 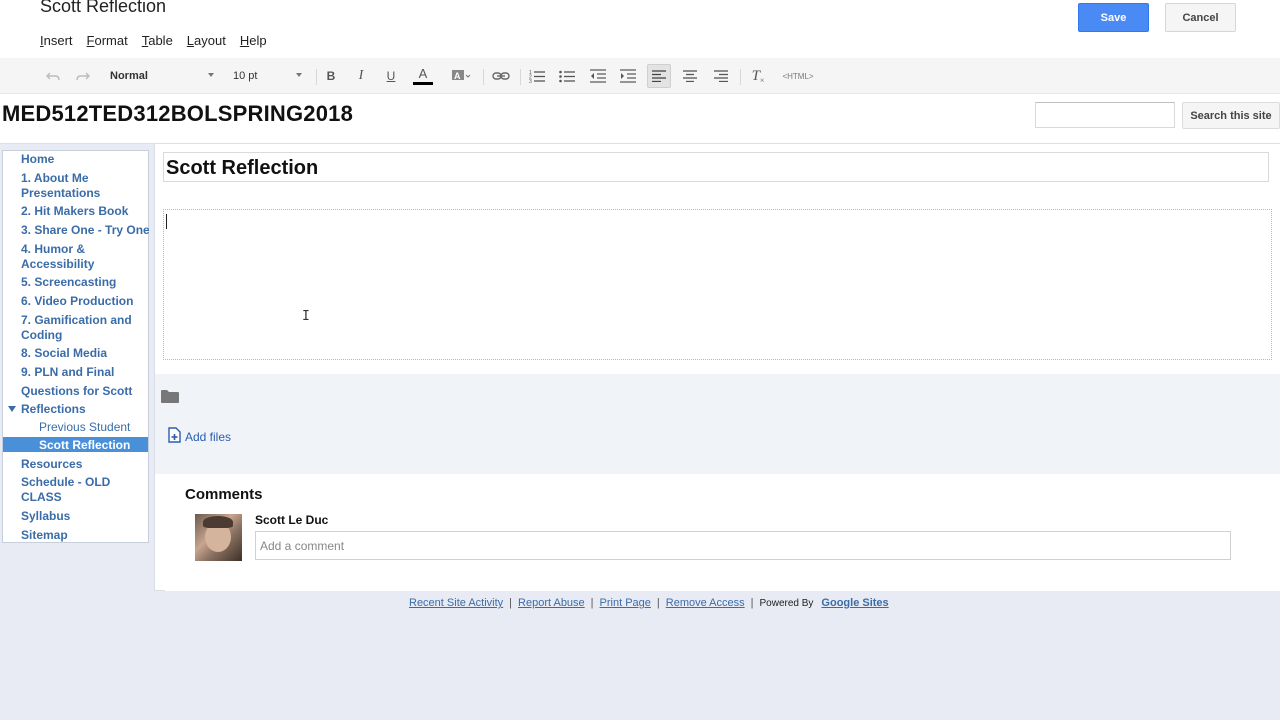 I want to click on sidebar-item-gamification: 7. Gamification and Coding, so click(x=85, y=328).